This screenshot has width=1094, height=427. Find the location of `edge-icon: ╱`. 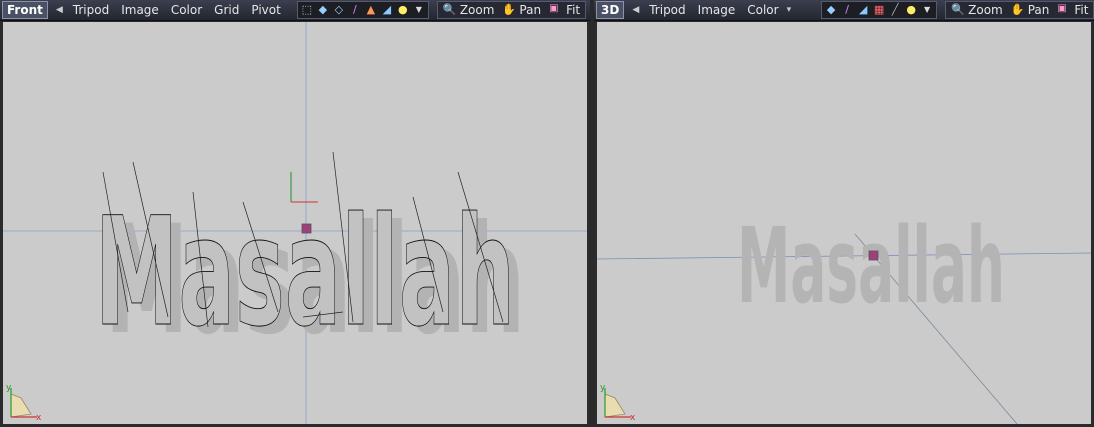

edge-icon: ╱ is located at coordinates (895, 10).